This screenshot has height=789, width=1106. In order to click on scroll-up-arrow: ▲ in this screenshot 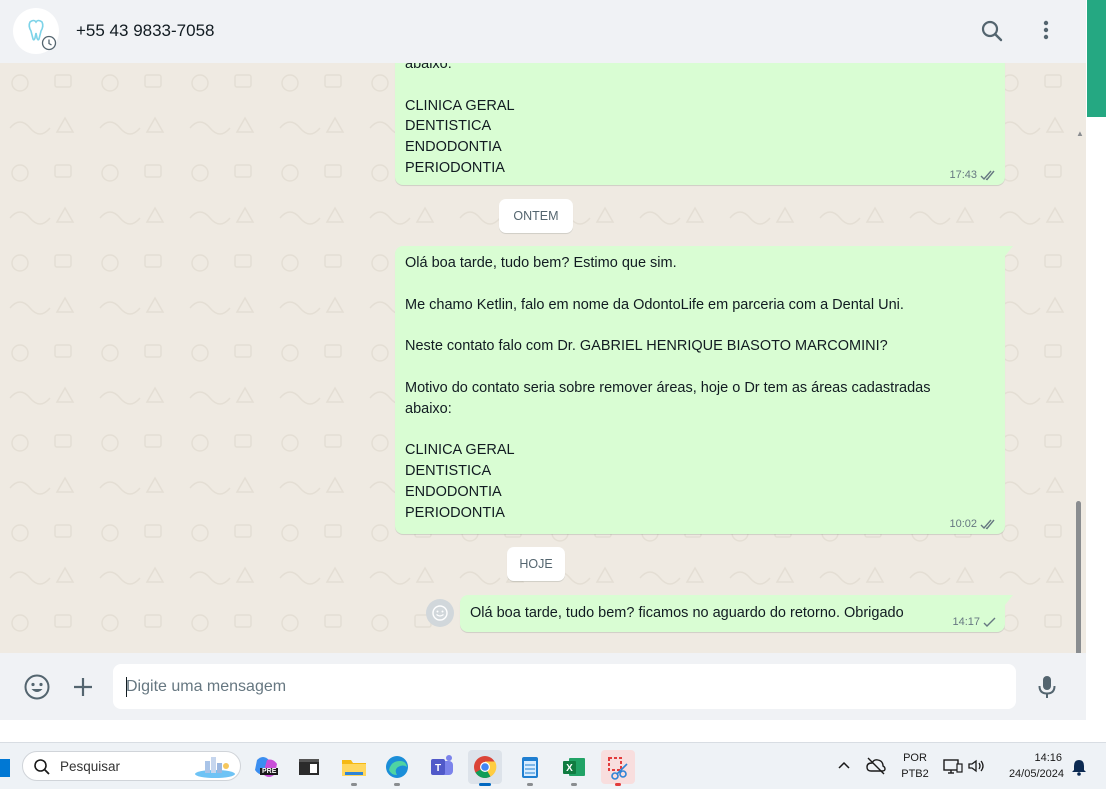, I will do `click(1080, 133)`.